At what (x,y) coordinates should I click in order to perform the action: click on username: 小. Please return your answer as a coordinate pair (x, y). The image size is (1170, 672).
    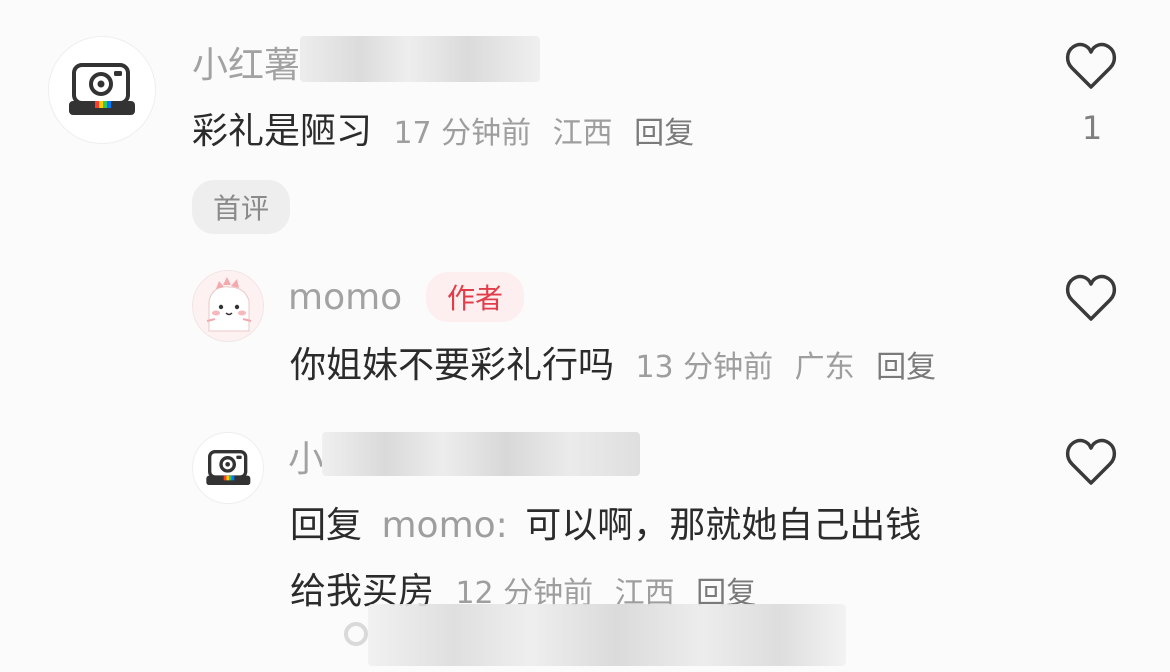
    Looking at the image, I should click on (306, 460).